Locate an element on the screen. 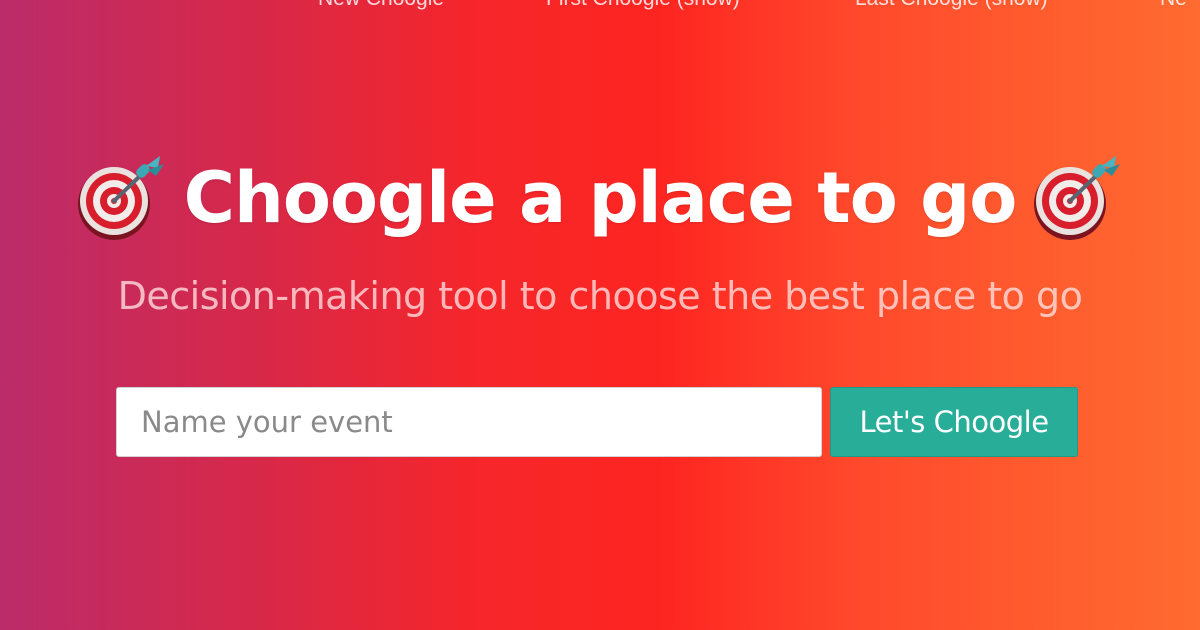 This screenshot has width=1200, height=630. nav-link-next: Ne is located at coordinates (1173, 5).